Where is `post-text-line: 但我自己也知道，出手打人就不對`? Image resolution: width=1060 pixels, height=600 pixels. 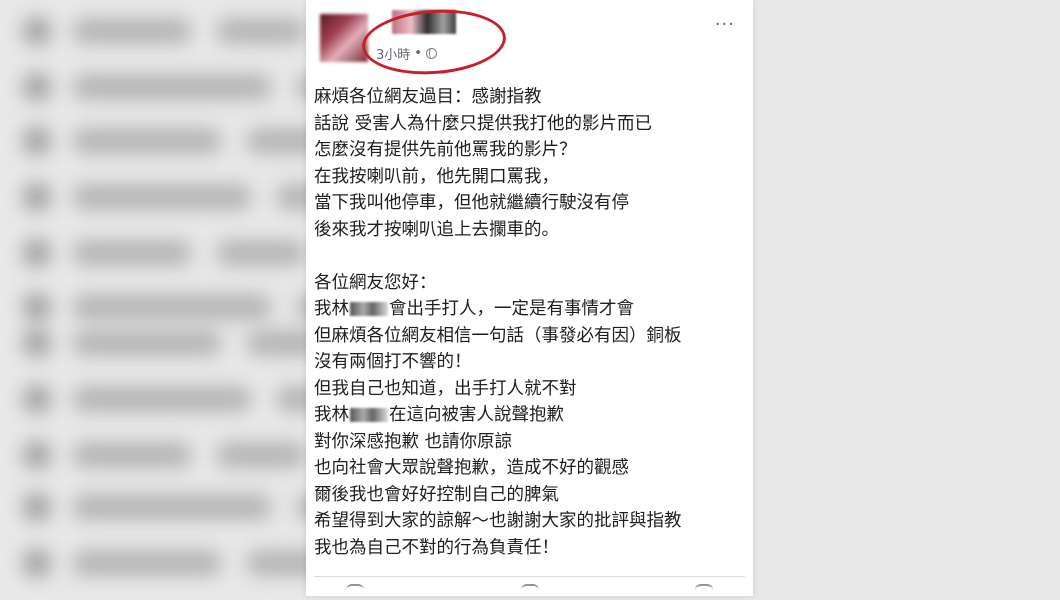 post-text-line: 但我自己也知道，出手打人就不對 is located at coordinates (529, 389).